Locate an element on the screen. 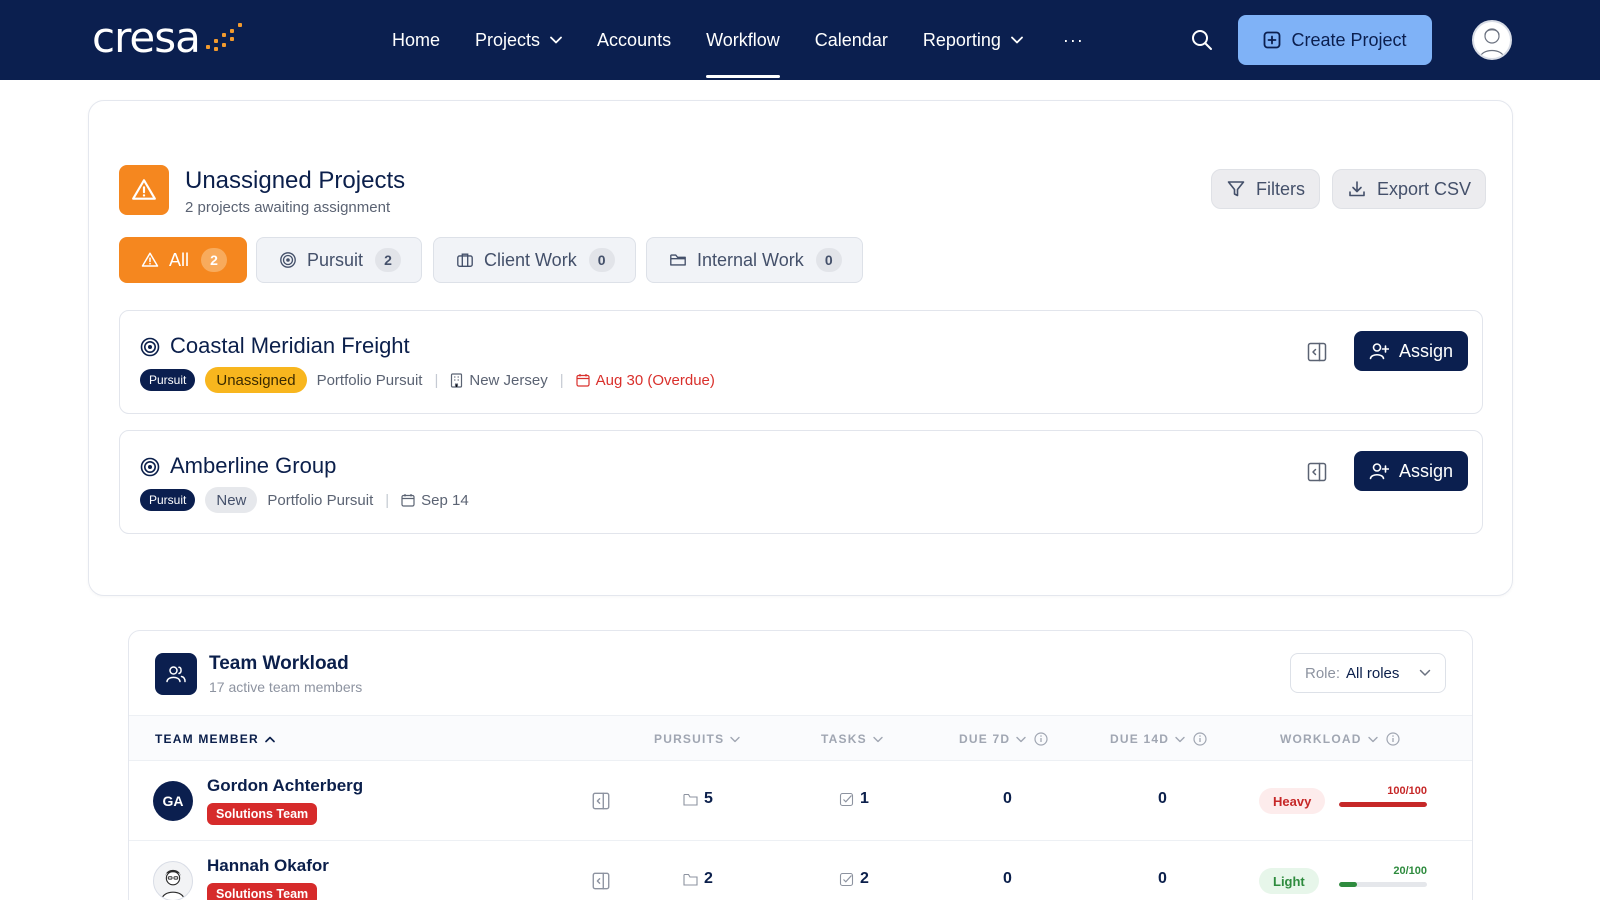  nav-home-label: Home is located at coordinates (416, 39).